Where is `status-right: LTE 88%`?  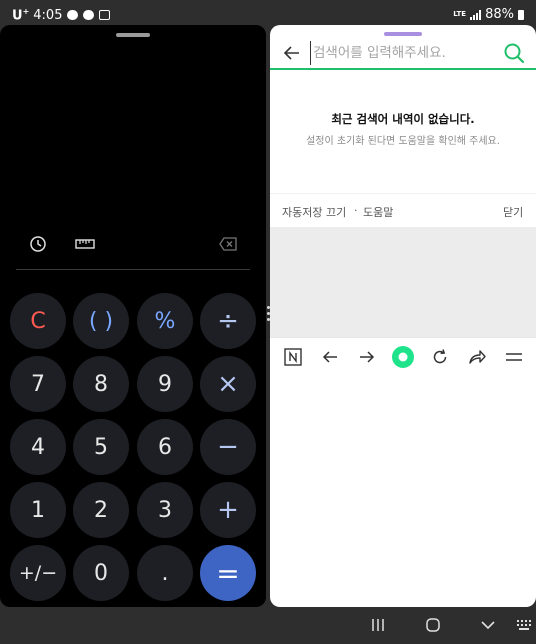 status-right: LTE 88% is located at coordinates (488, 14).